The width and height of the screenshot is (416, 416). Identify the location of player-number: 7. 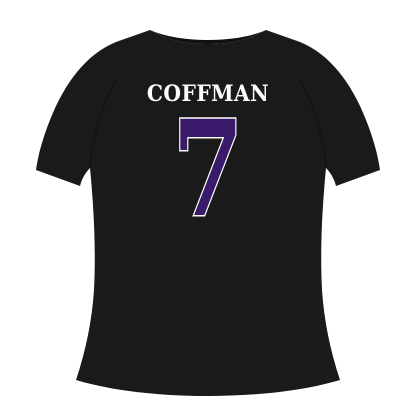
(208, 169).